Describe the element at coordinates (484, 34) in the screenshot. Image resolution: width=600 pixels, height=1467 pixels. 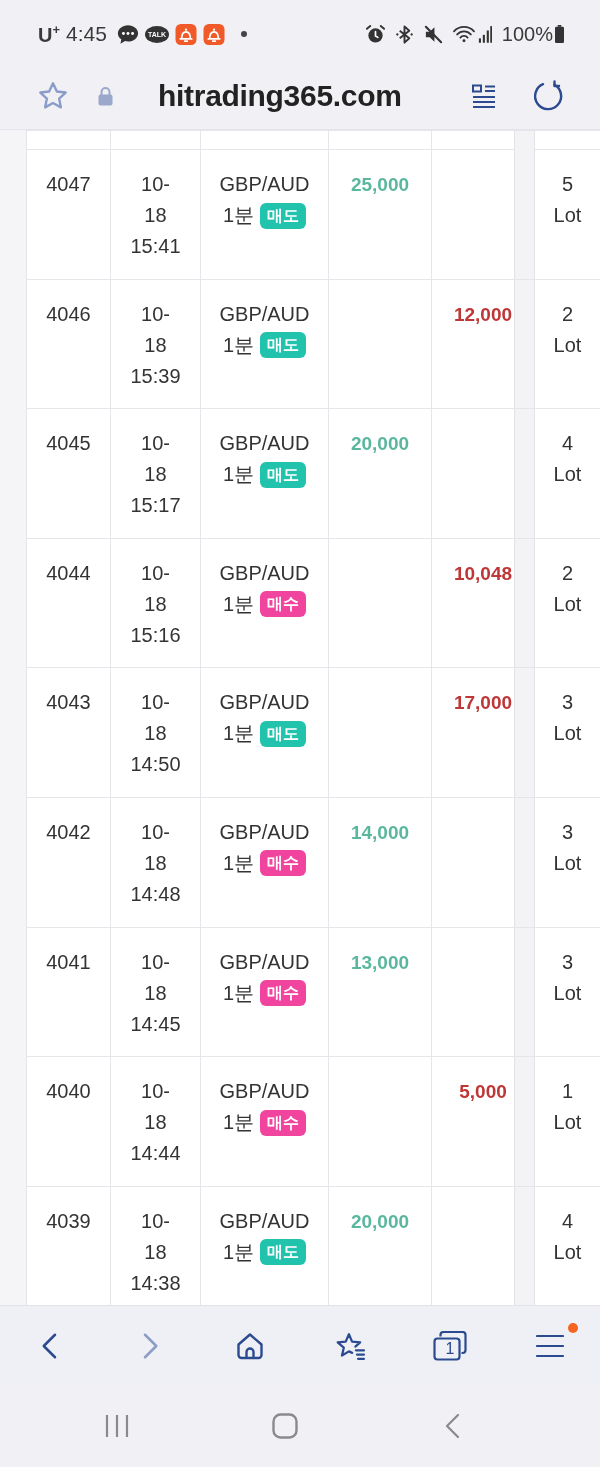
I see `signal-bars-icon` at that location.